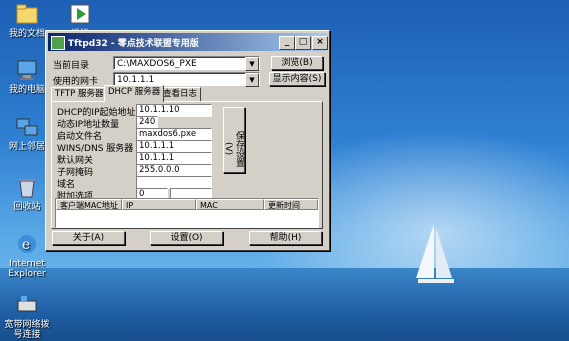 The image size is (569, 341). I want to click on nic-select: 10.1.1.1 ▼, so click(186, 79).